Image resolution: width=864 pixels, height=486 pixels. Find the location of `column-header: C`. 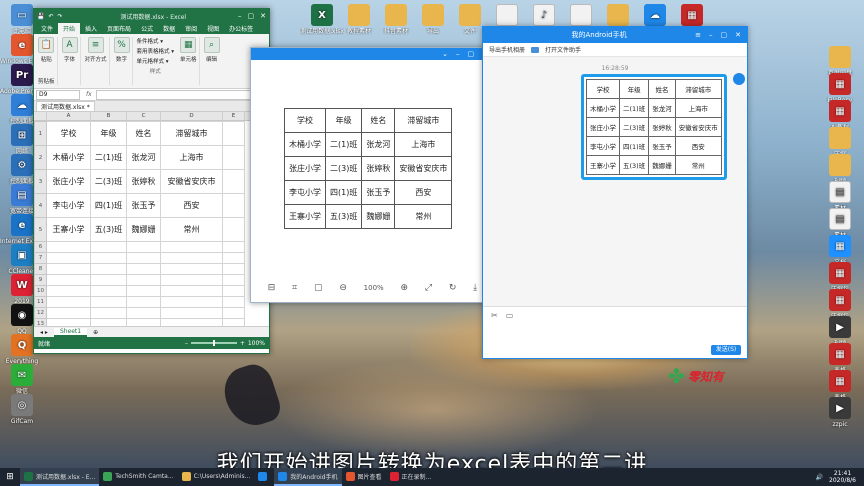

column-header: C is located at coordinates (144, 116).